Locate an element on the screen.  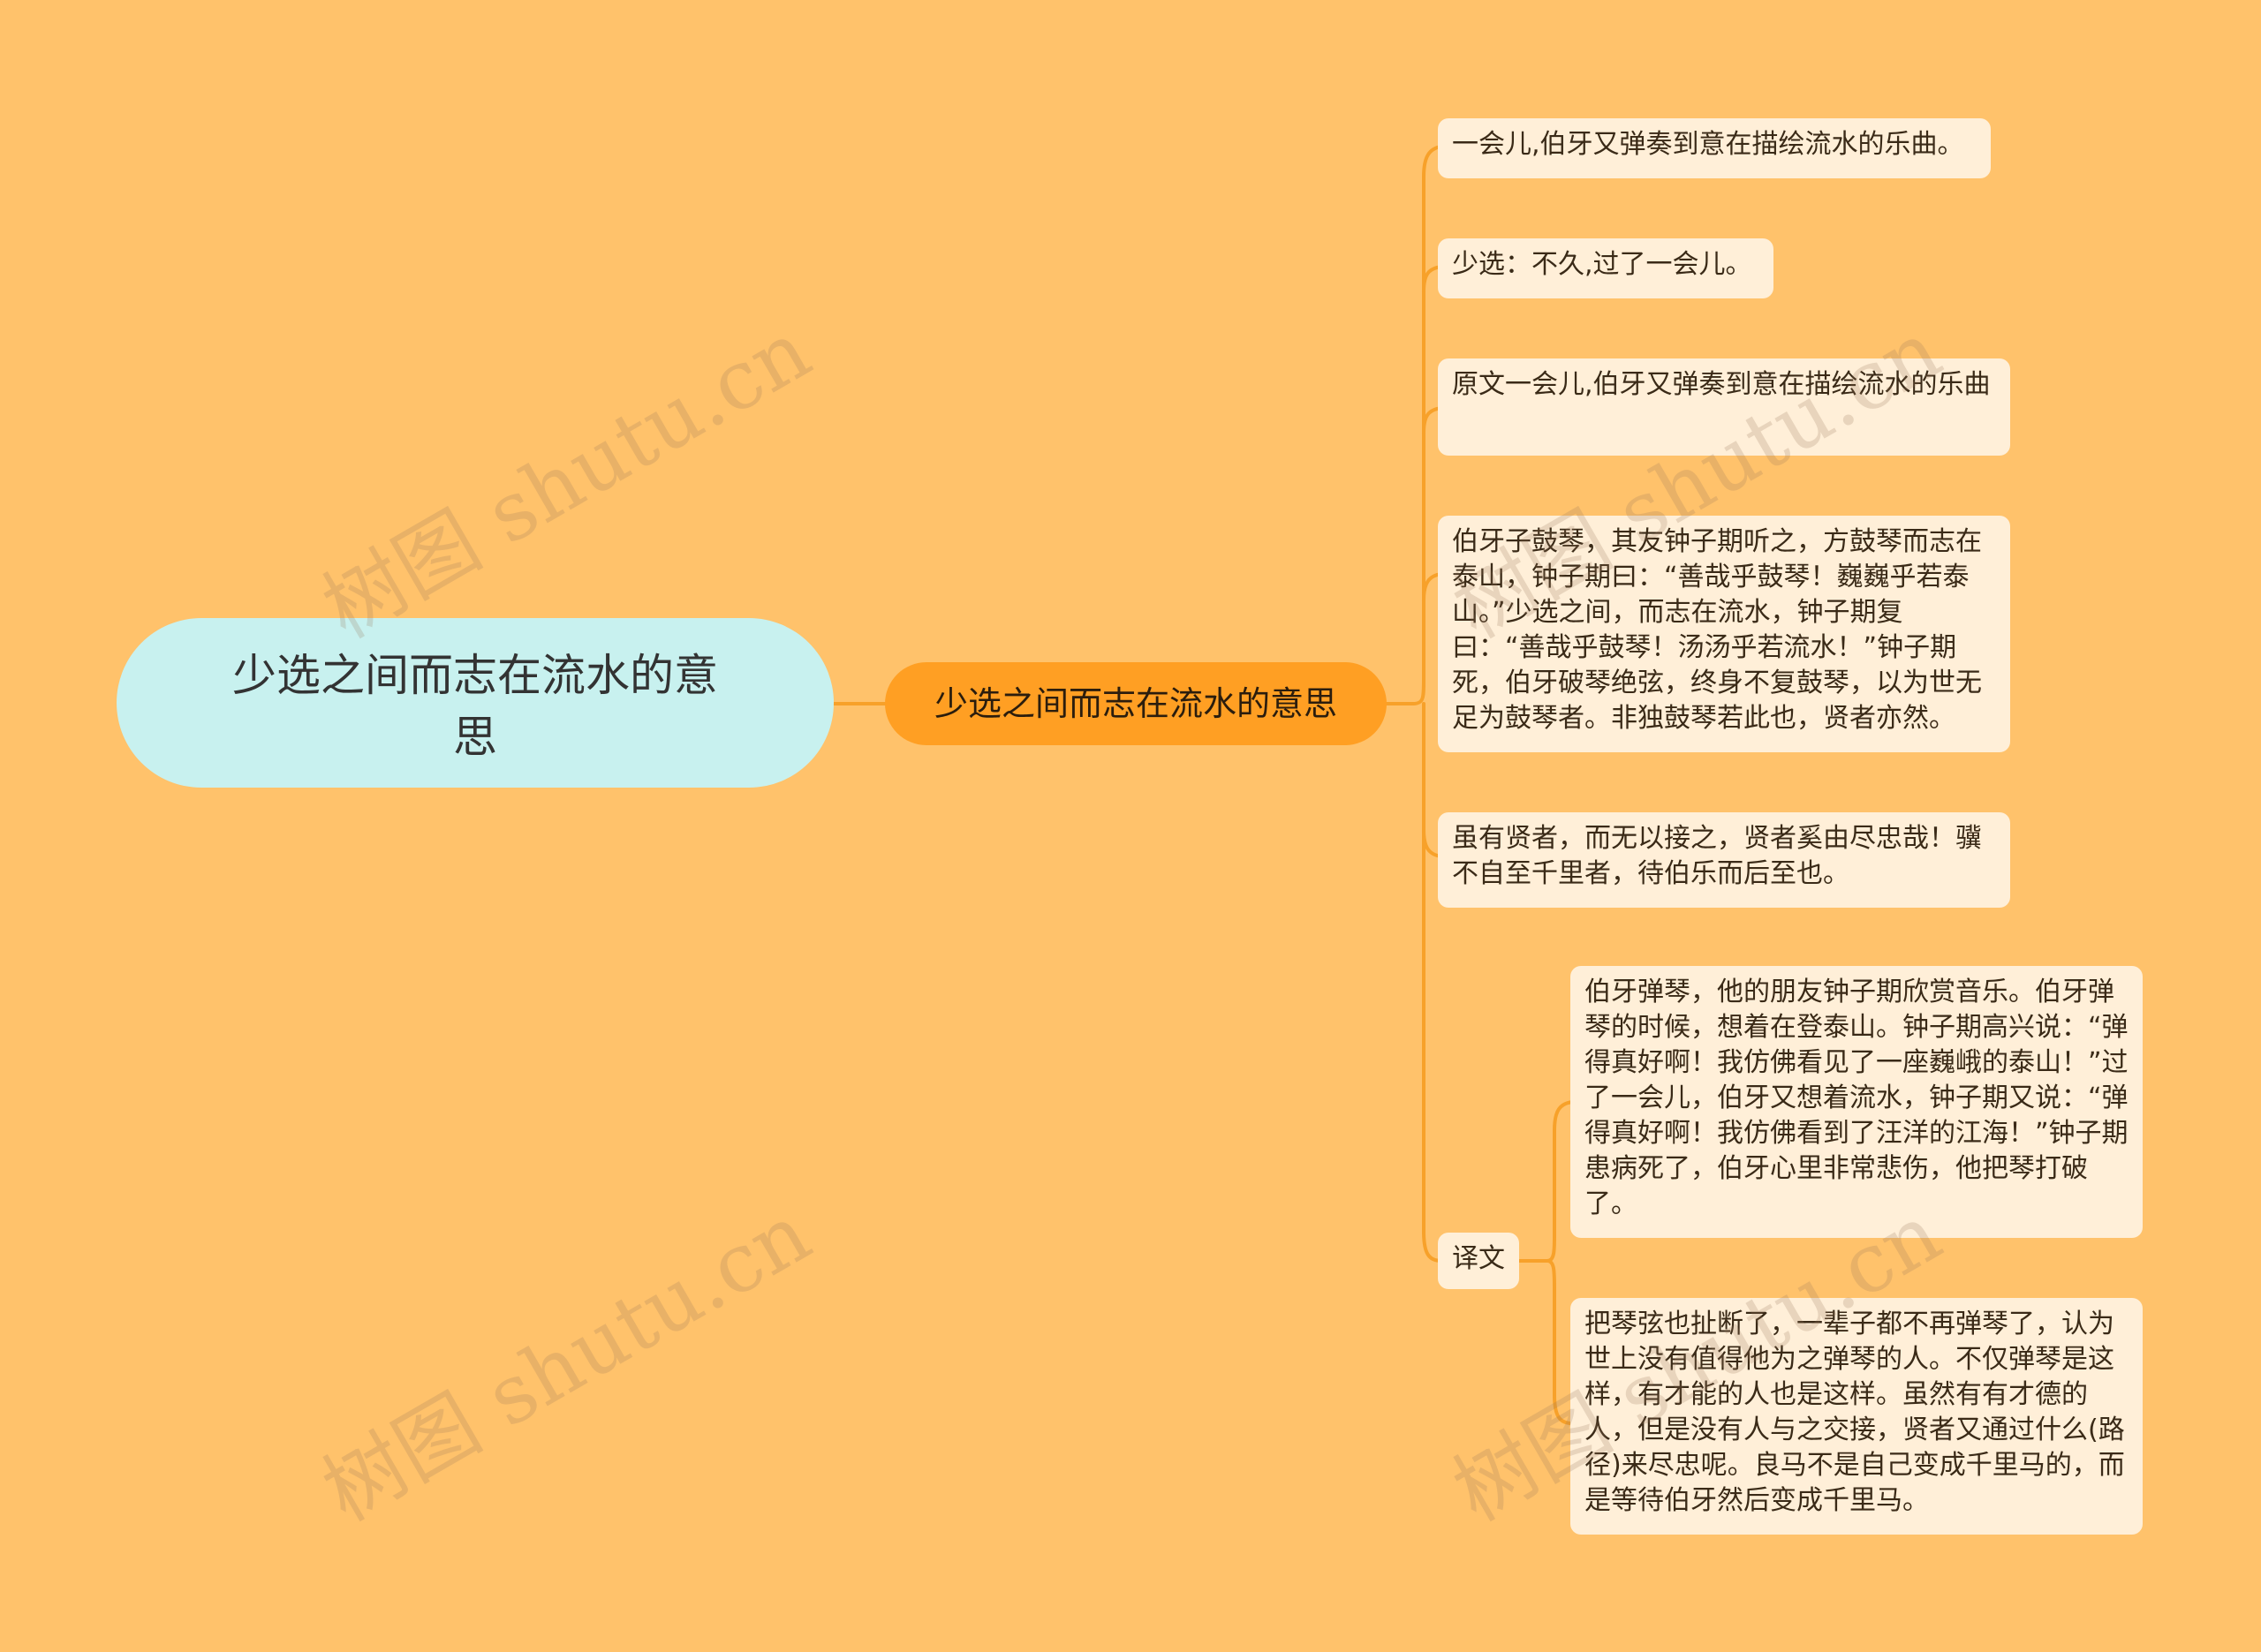
translation-label: 译文 is located at coordinates (1478, 1258).